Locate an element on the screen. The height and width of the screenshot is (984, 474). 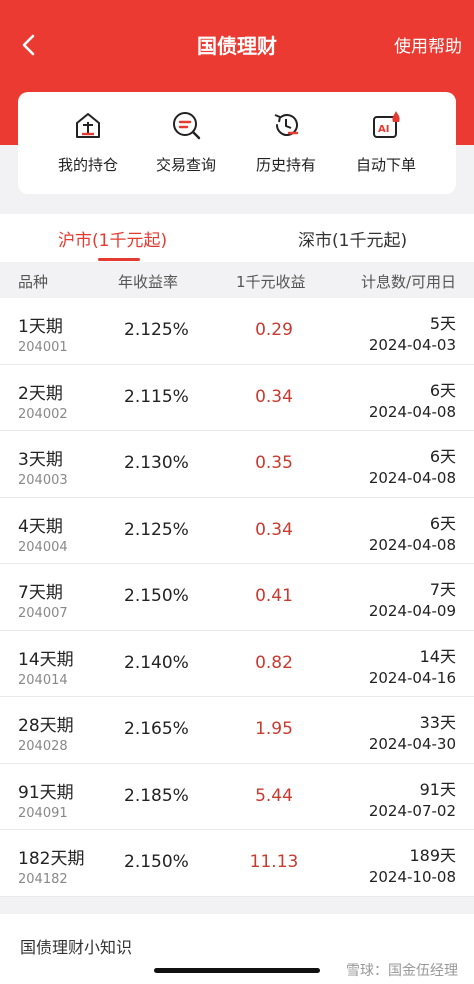
bond-income: 0.41 is located at coordinates (274, 596).